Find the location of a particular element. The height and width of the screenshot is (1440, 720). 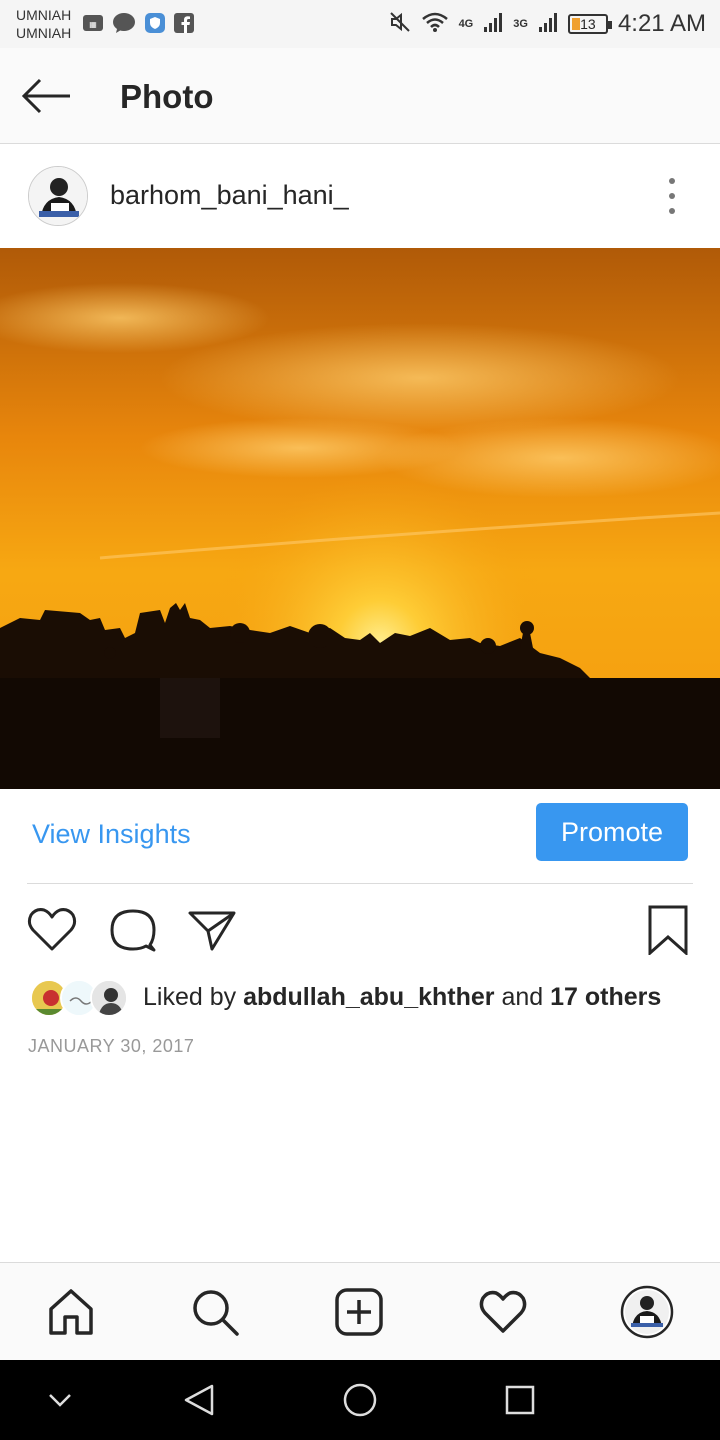

likes-middle: and is located at coordinates (522, 997).